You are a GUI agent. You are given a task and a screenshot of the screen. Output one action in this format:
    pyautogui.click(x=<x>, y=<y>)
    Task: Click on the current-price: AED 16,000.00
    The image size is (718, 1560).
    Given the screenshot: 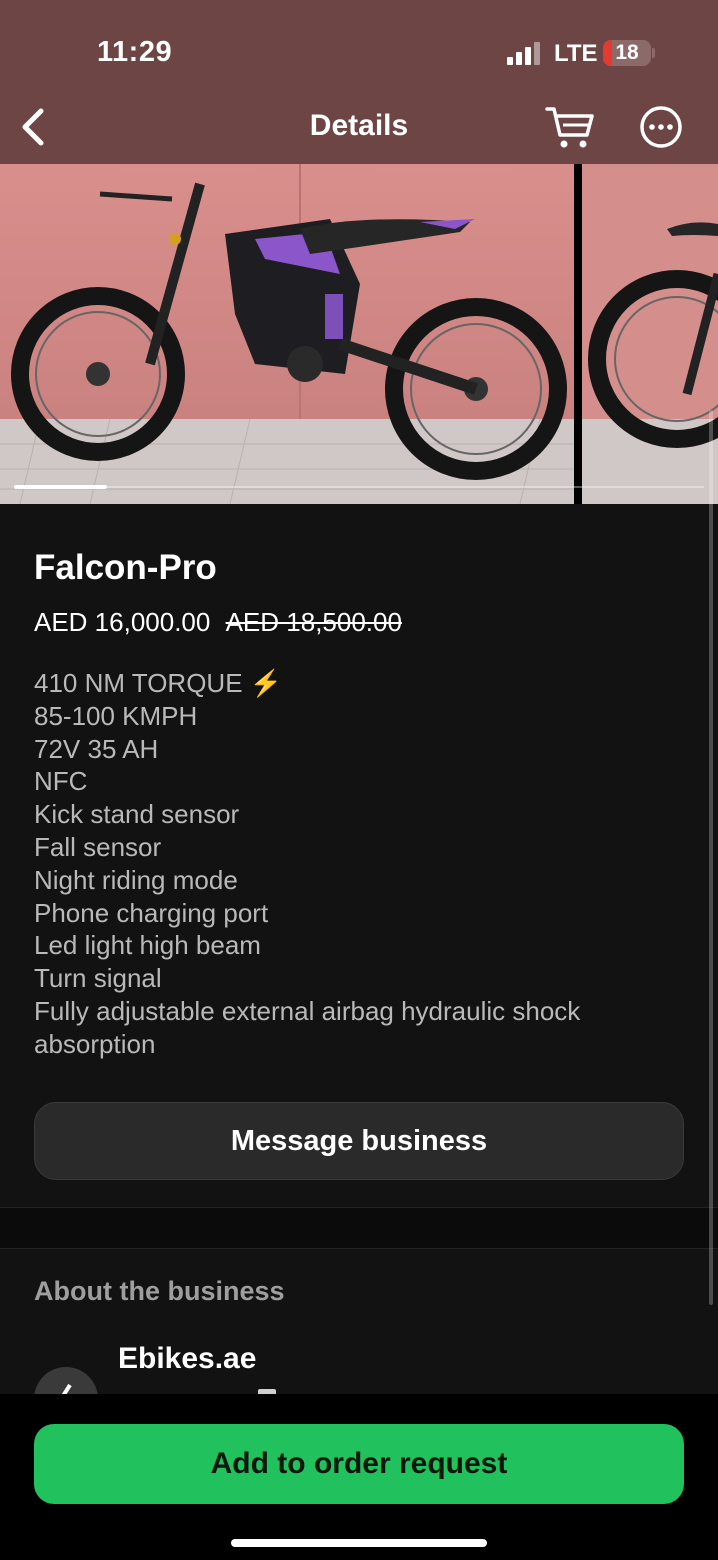 What is the action you would take?
    pyautogui.click(x=122, y=622)
    